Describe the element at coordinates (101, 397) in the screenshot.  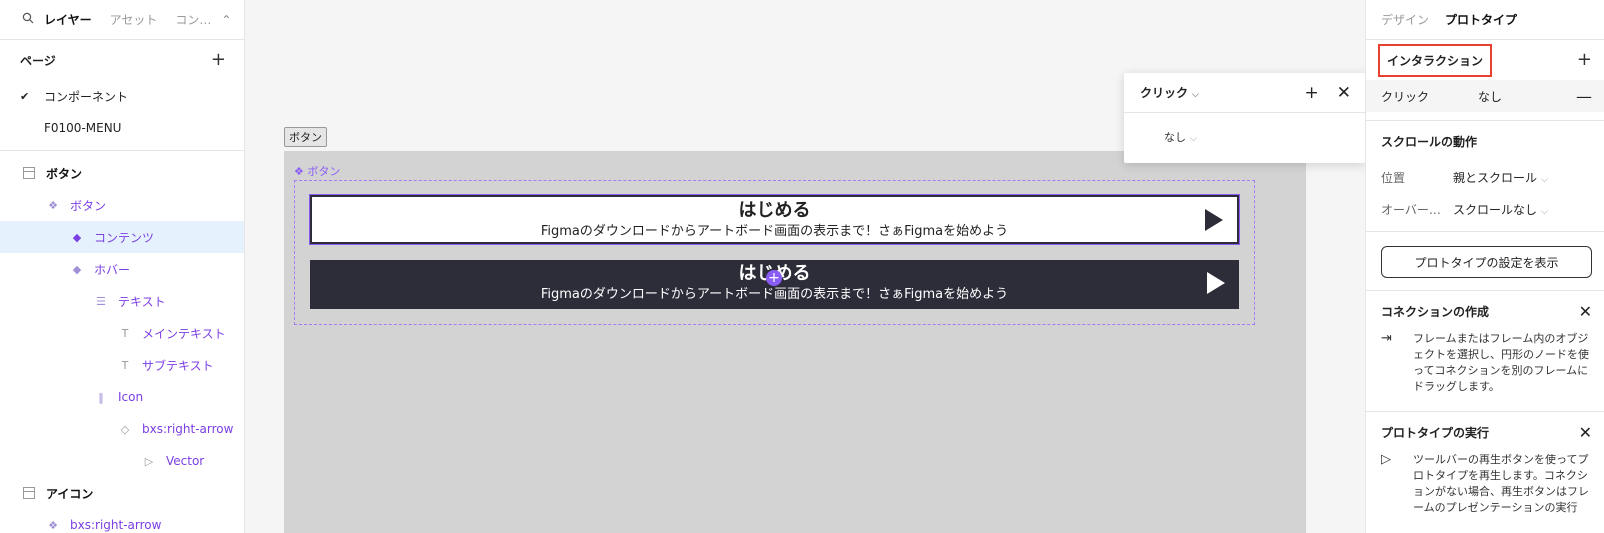
I see `auto-layout-horizontal-icon: ‖` at that location.